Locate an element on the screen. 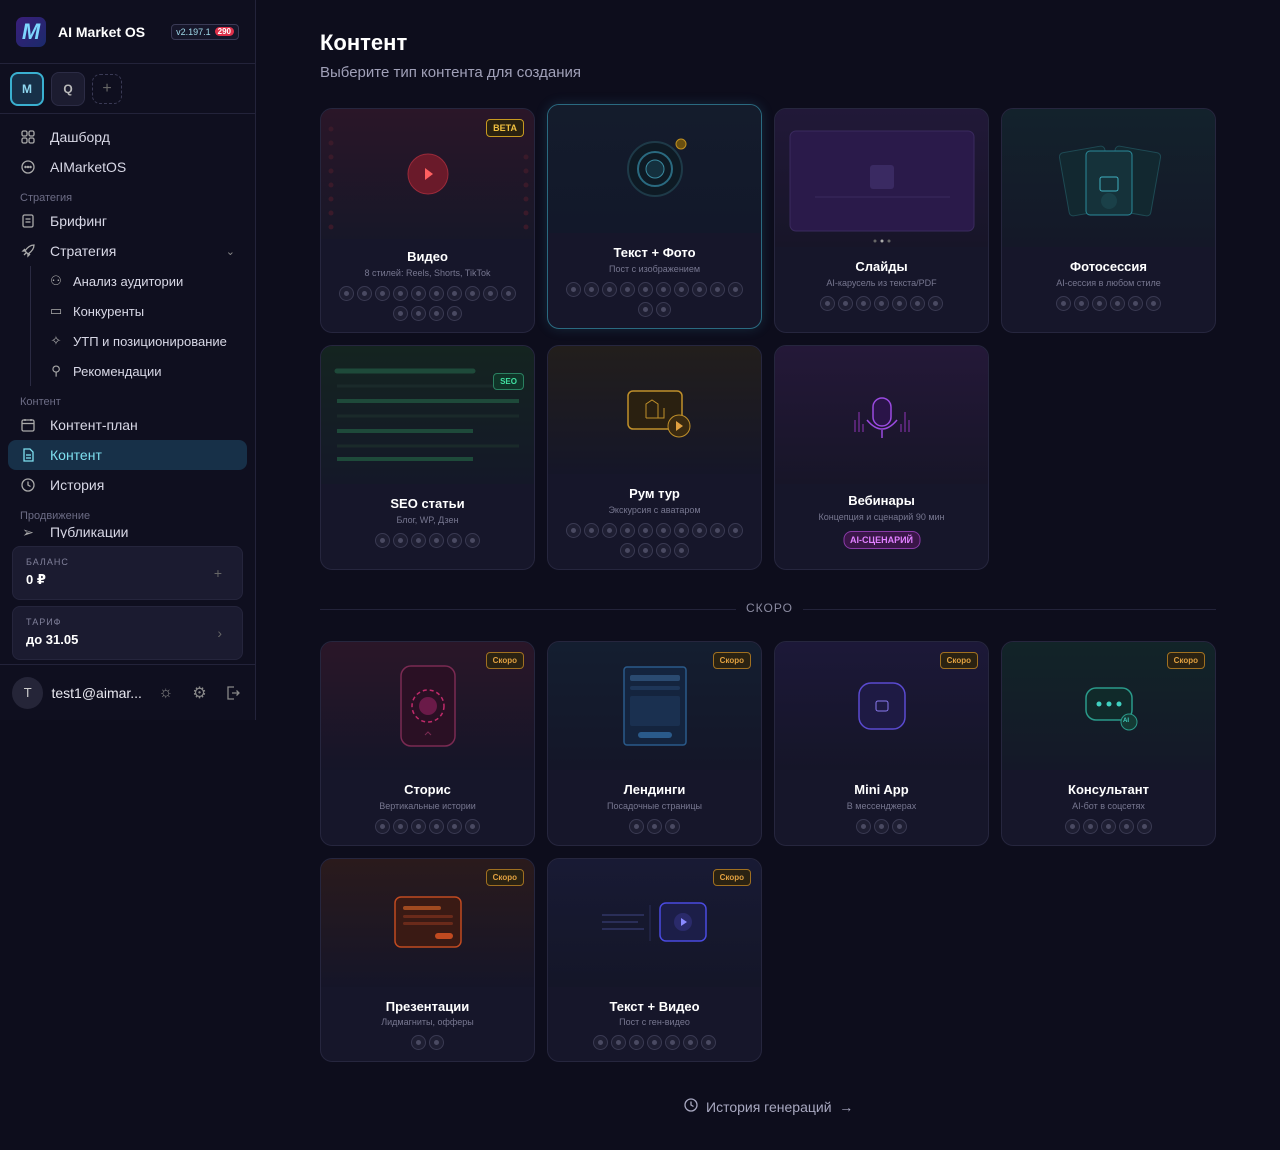  workspace-button-q: Q is located at coordinates (68, 88).